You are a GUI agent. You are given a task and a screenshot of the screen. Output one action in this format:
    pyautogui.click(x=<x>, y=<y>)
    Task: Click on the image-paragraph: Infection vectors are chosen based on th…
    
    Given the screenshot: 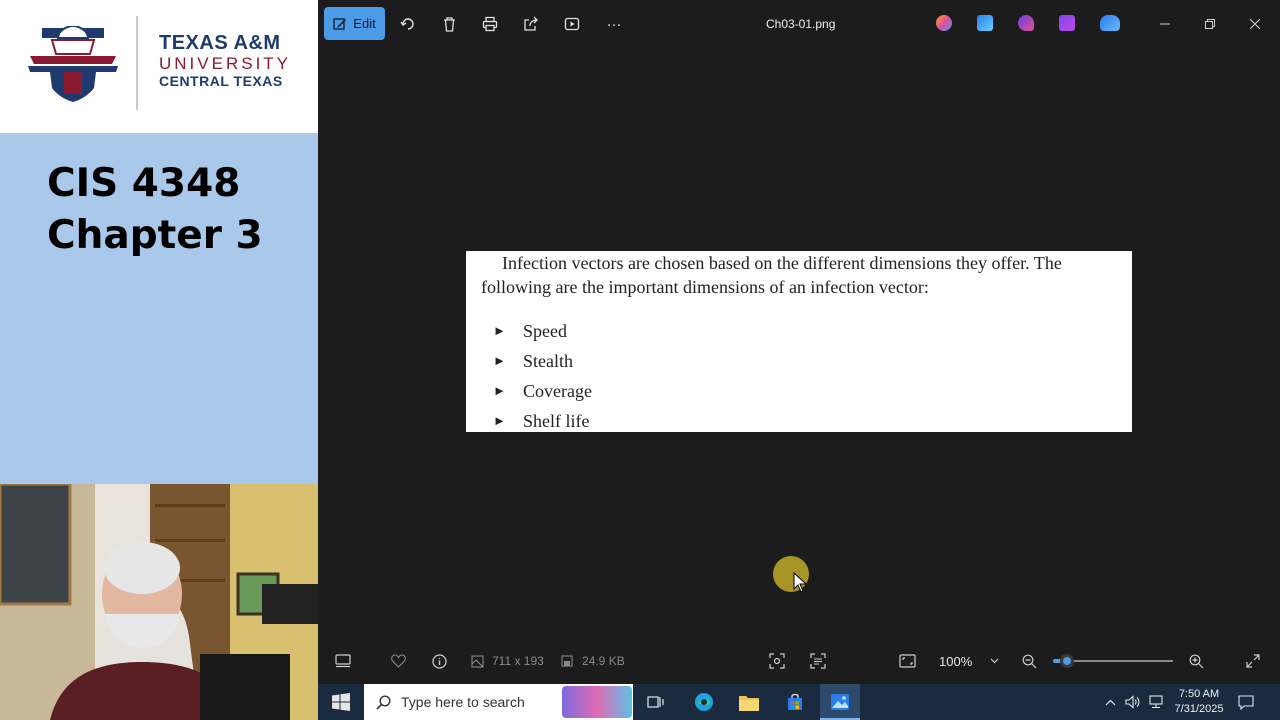 What is the action you would take?
    pyautogui.click(x=771, y=275)
    